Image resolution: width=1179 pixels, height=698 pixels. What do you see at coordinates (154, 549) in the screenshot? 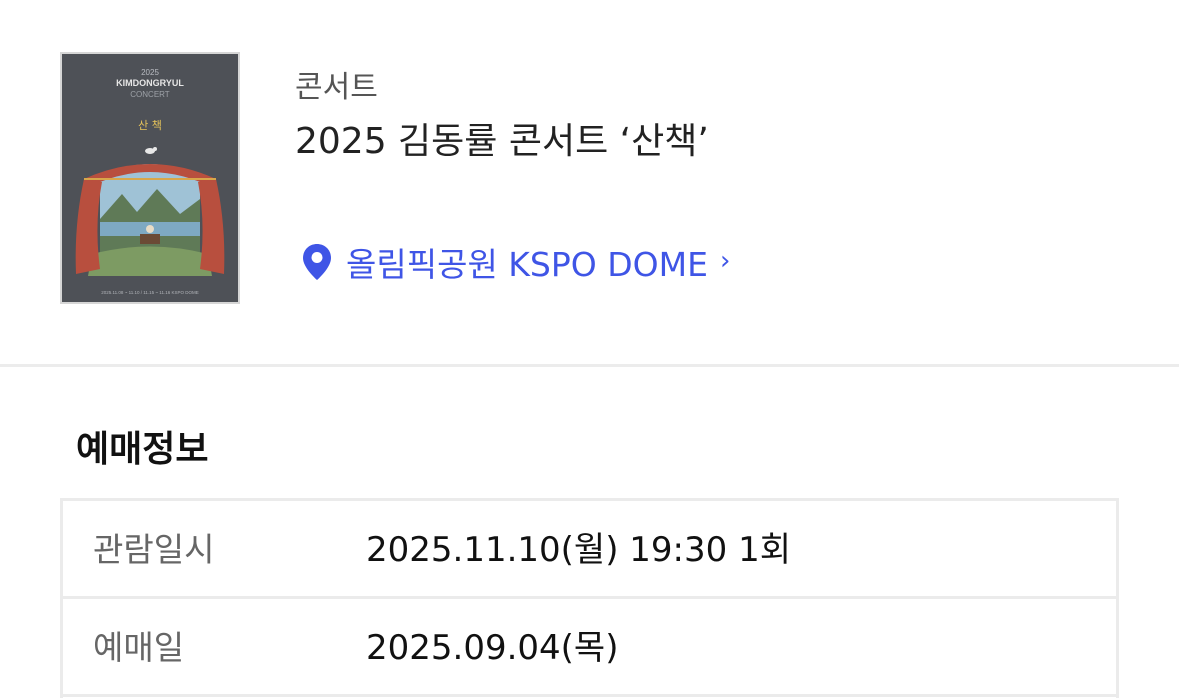
I see `viewing-datetime-label: 관람일시` at bounding box center [154, 549].